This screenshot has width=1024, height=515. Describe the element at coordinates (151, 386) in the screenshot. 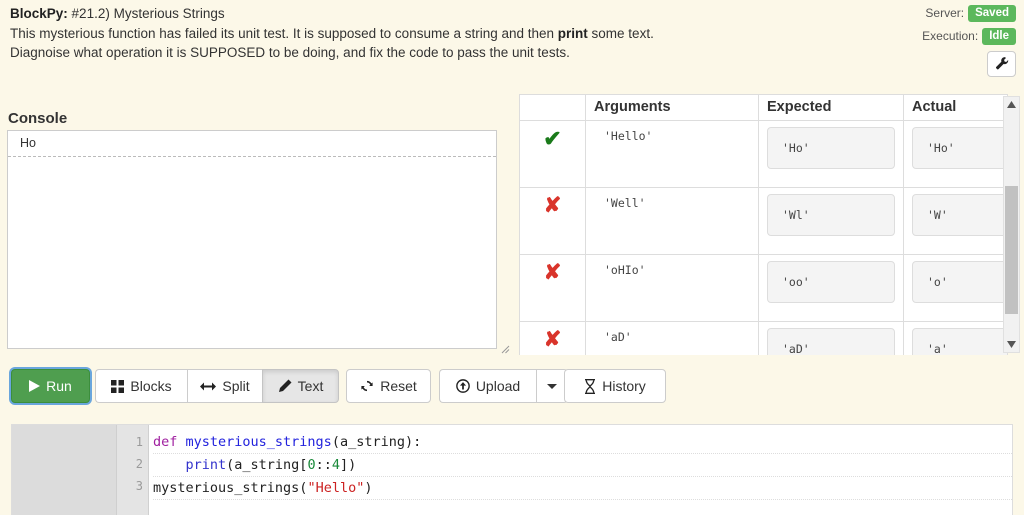

I see `blocks-button-label: Blocks` at that location.